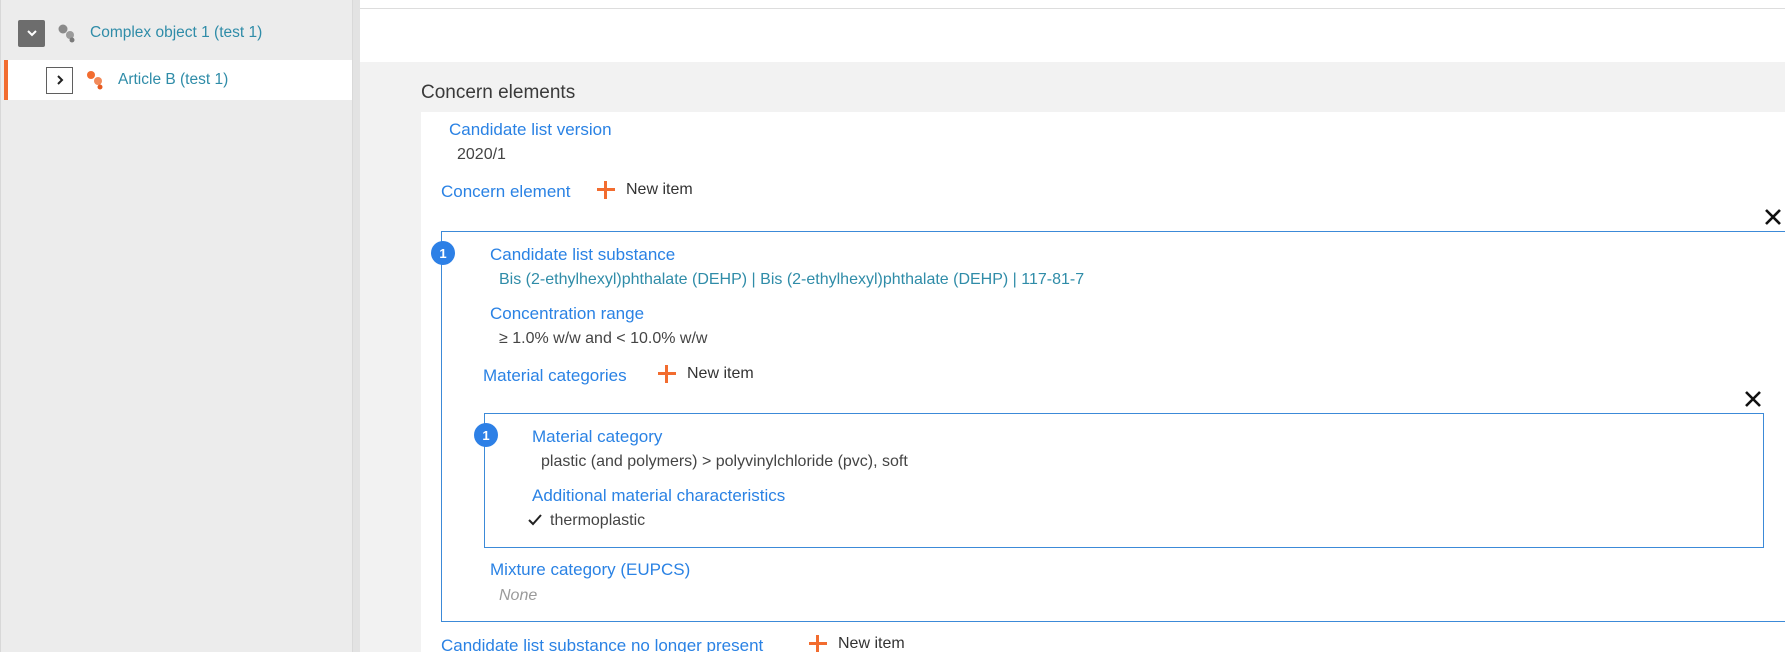 Image resolution: width=1785 pixels, height=652 pixels. Describe the element at coordinates (567, 313) in the screenshot. I see `concentration-range-label: Concentration range` at that location.